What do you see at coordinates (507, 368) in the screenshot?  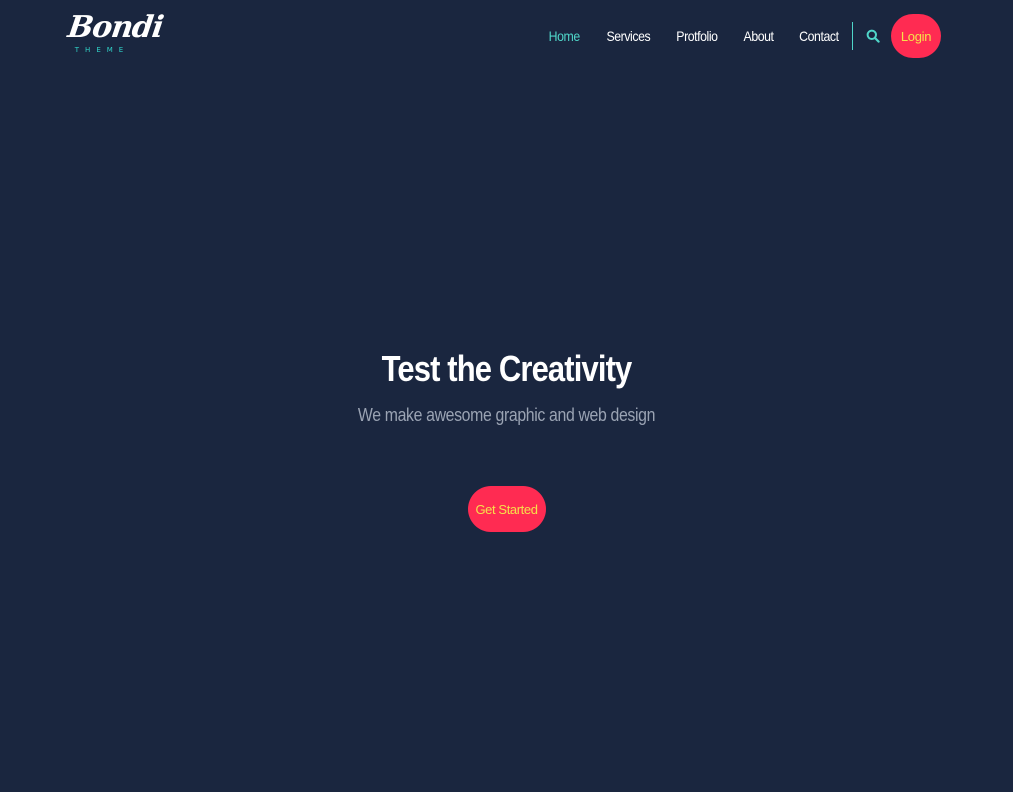 I see `hero-title: Test the Creativity` at bounding box center [507, 368].